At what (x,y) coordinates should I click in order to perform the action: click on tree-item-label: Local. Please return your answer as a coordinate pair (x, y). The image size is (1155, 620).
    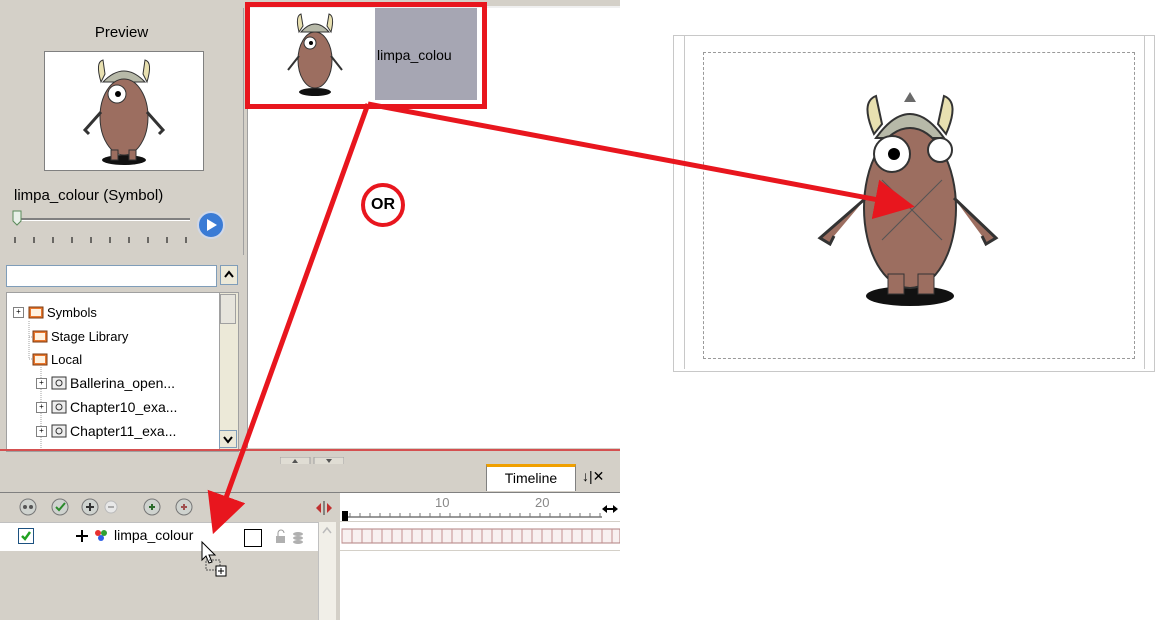
    Looking at the image, I should click on (67, 359).